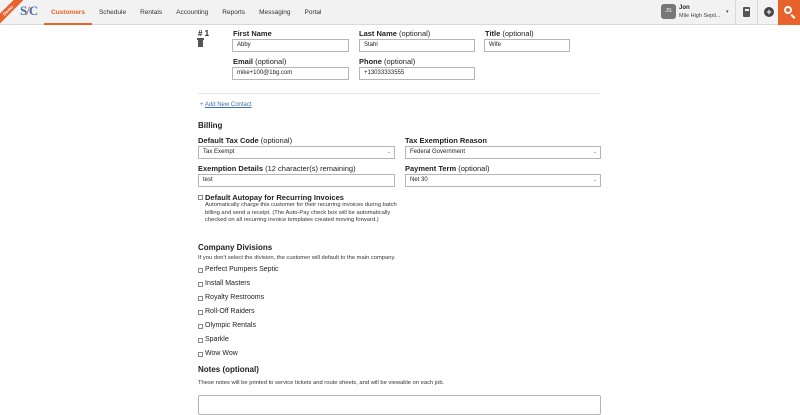  What do you see at coordinates (202, 105) in the screenshot?
I see `plus-icon: +` at bounding box center [202, 105].